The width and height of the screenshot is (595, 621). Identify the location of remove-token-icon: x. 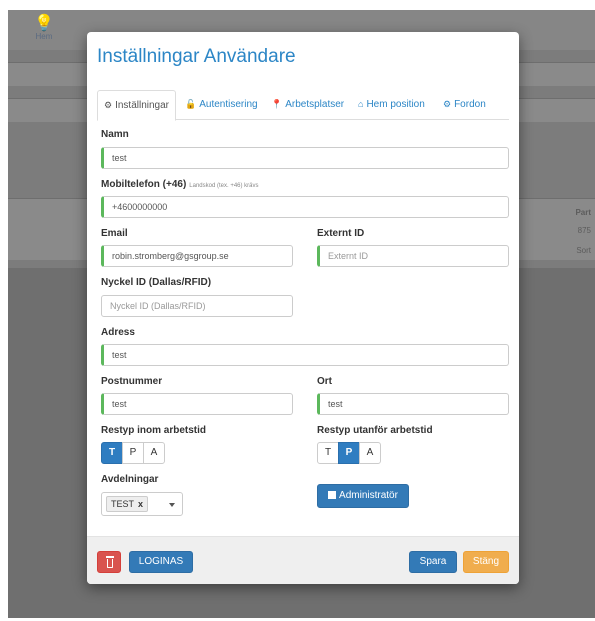
(140, 504).